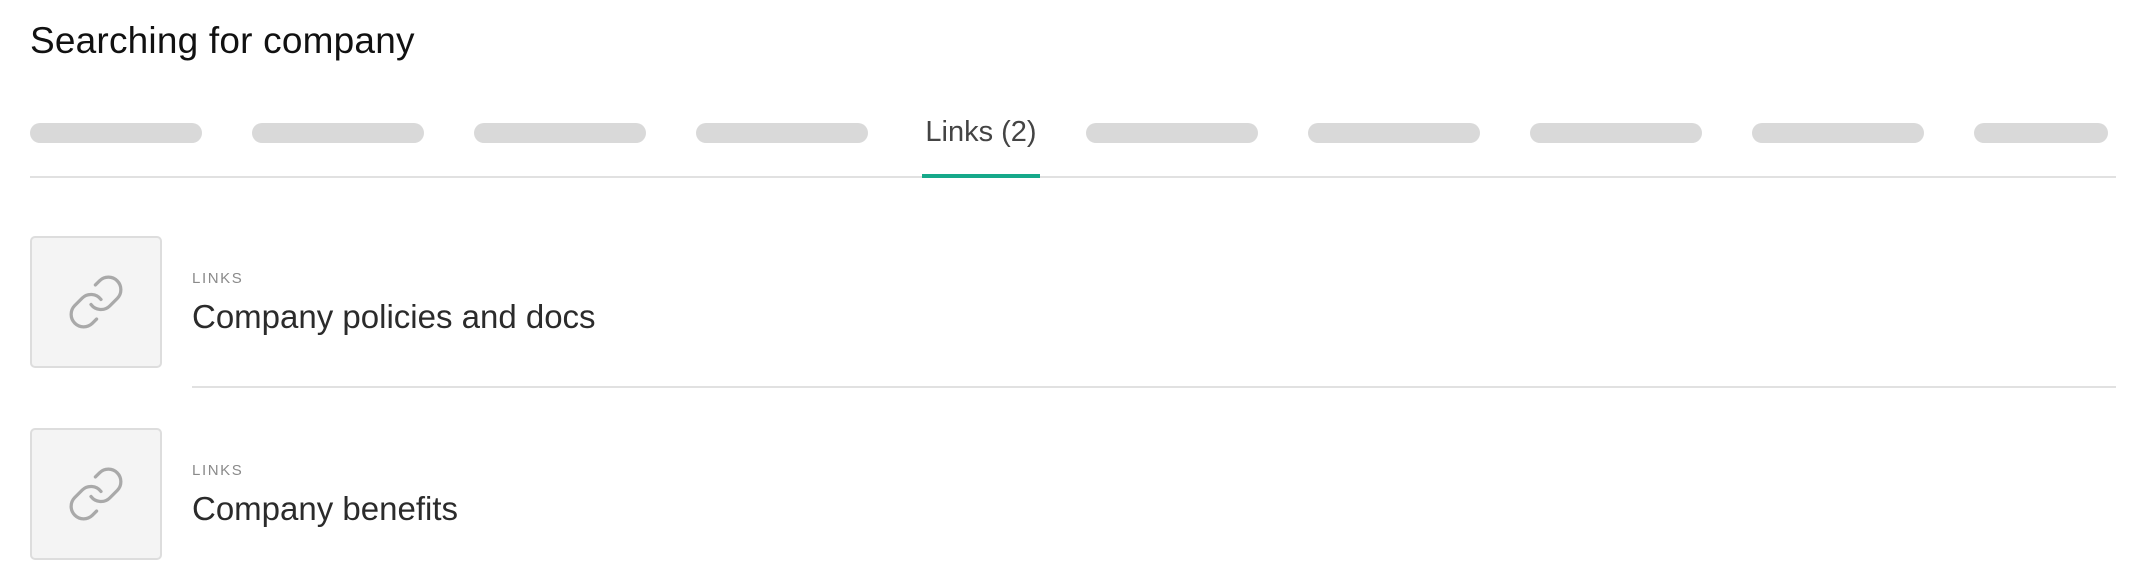  What do you see at coordinates (325, 509) in the screenshot?
I see `result-title: Company benefits` at bounding box center [325, 509].